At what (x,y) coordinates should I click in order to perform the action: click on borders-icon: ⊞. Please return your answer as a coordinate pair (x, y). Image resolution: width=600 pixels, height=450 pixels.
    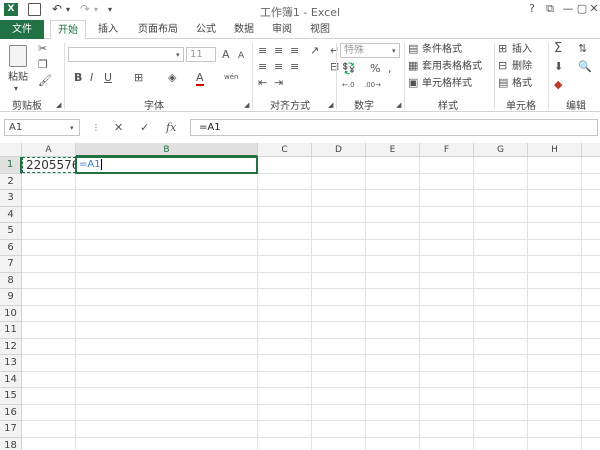
    Looking at the image, I should click on (138, 78).